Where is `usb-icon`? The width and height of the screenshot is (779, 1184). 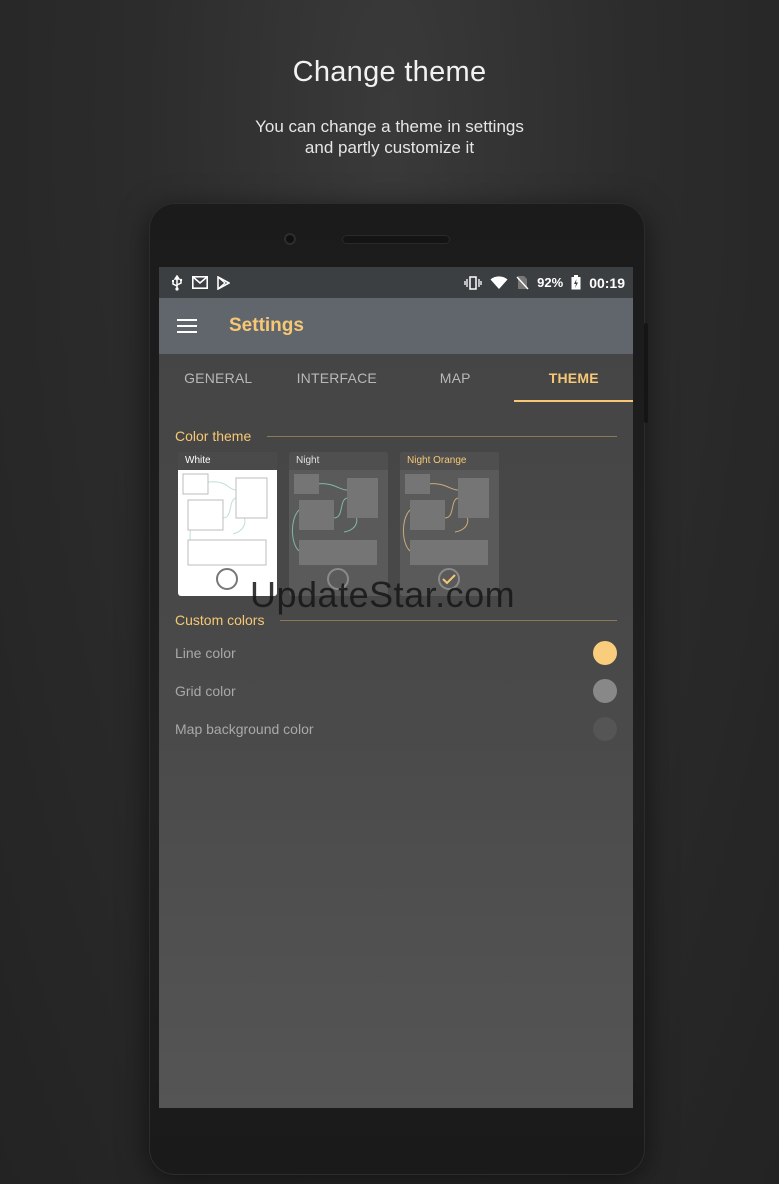 usb-icon is located at coordinates (177, 282).